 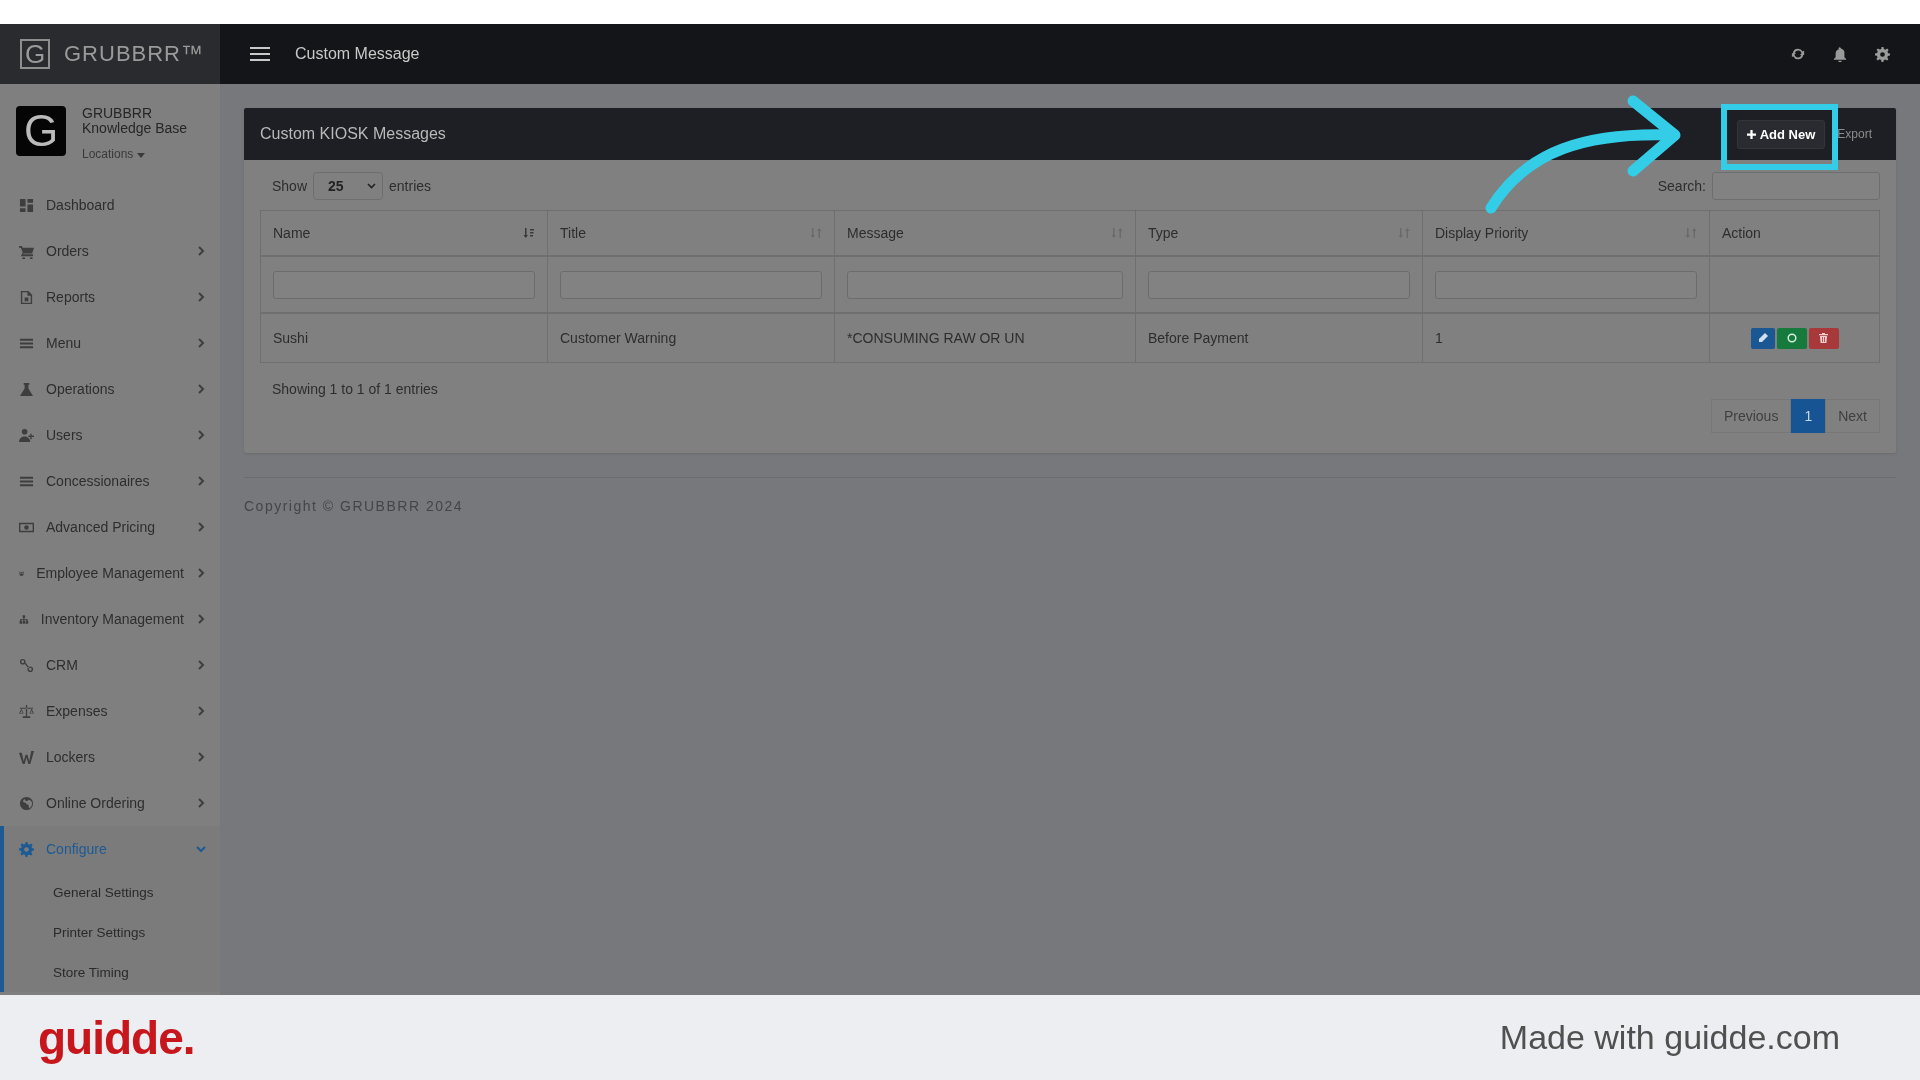 What do you see at coordinates (110, 619) in the screenshot?
I see `sidebar-item: Inventory Management` at bounding box center [110, 619].